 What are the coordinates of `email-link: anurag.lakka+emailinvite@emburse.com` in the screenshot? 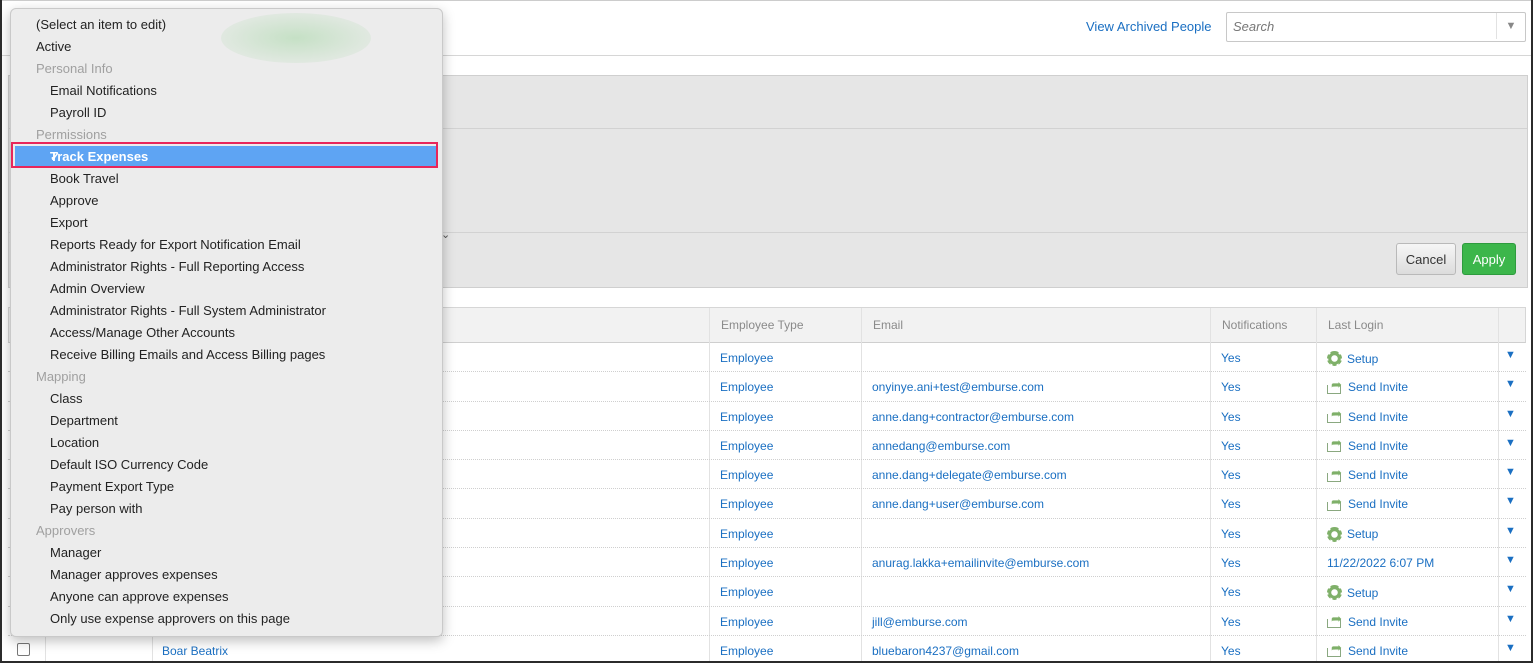 It's located at (980, 563).